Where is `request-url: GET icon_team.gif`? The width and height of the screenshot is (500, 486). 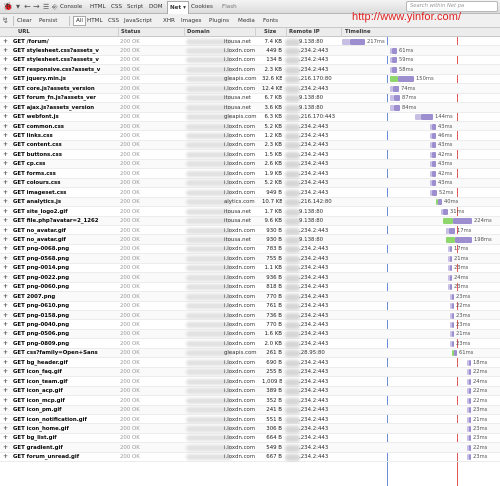 request-url: GET icon_team.gif is located at coordinates (65, 382).